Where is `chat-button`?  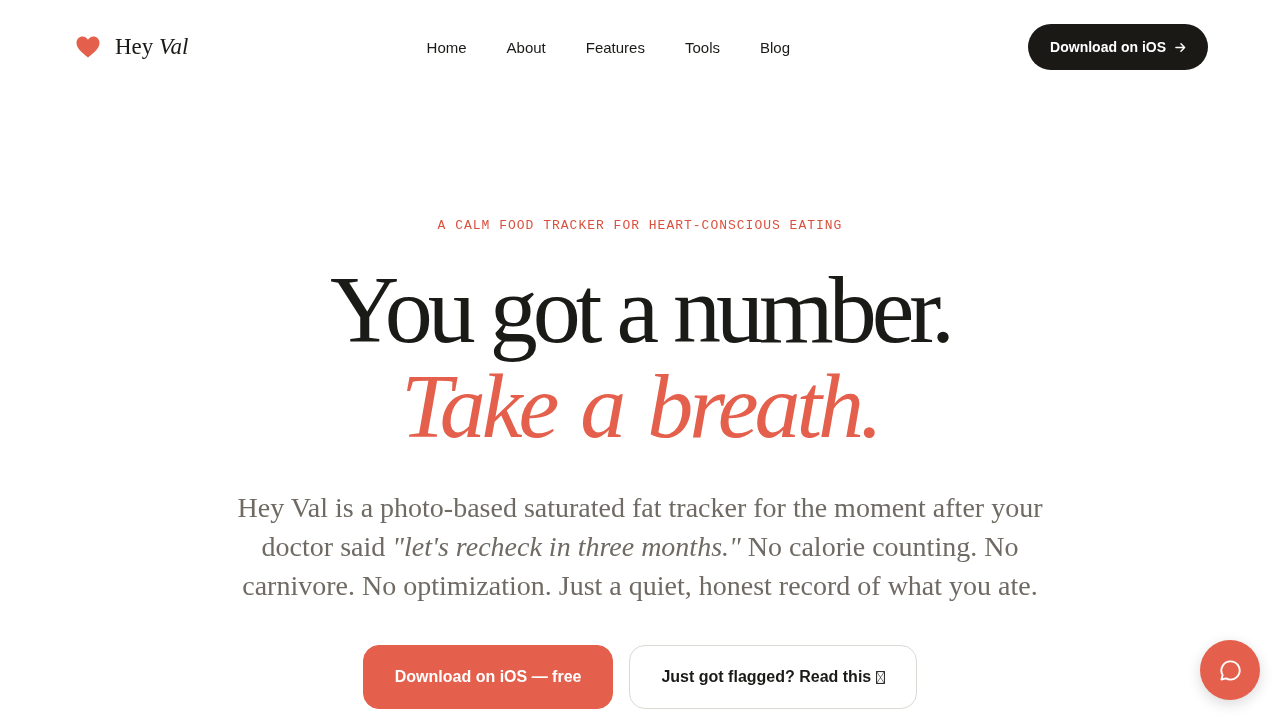
chat-button is located at coordinates (1230, 670).